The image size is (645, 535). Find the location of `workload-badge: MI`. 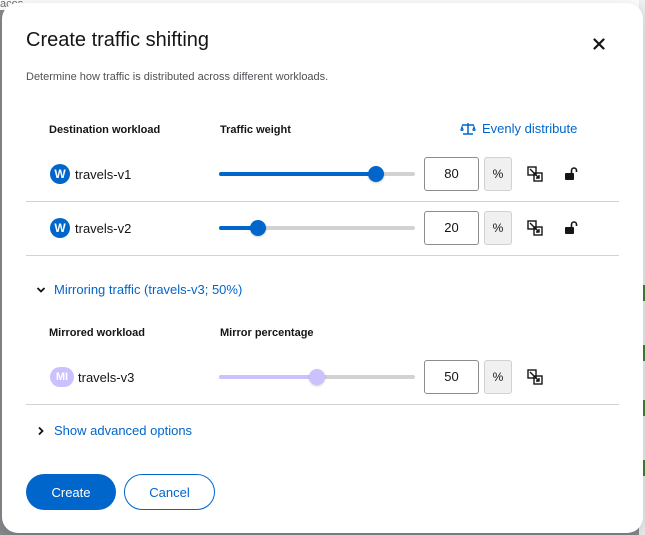

workload-badge: MI is located at coordinates (62, 377).